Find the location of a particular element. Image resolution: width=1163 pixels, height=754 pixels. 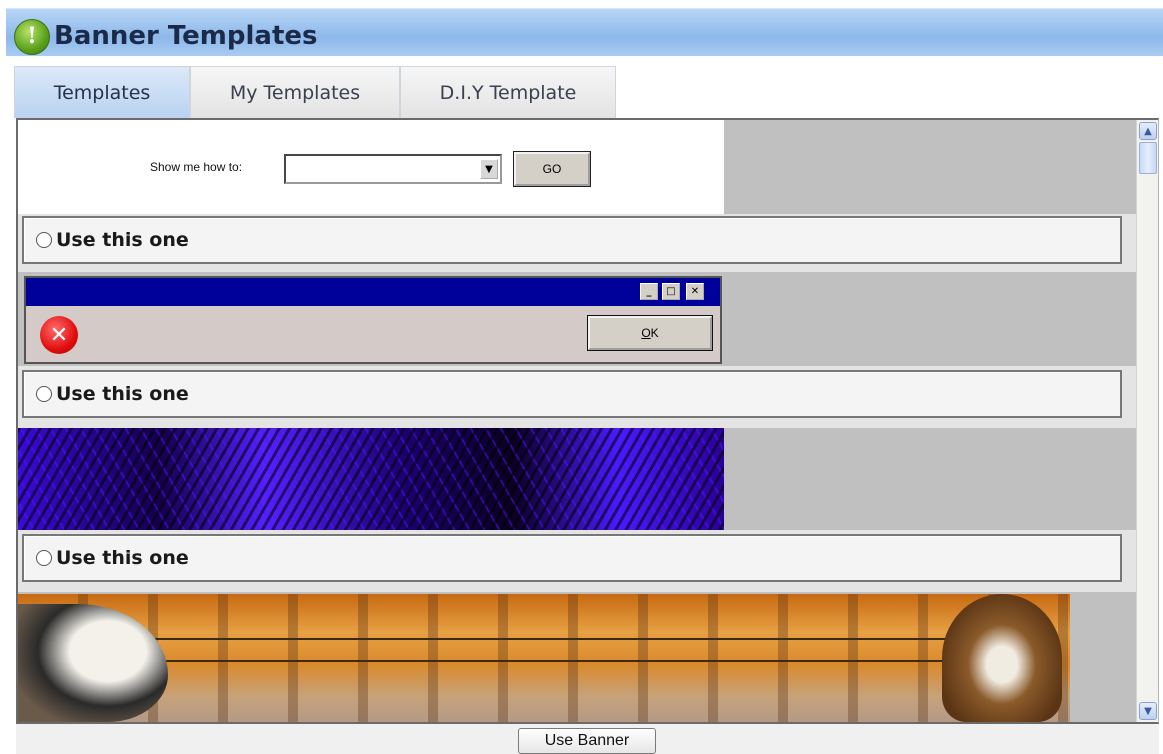

go-button: GO is located at coordinates (552, 169).